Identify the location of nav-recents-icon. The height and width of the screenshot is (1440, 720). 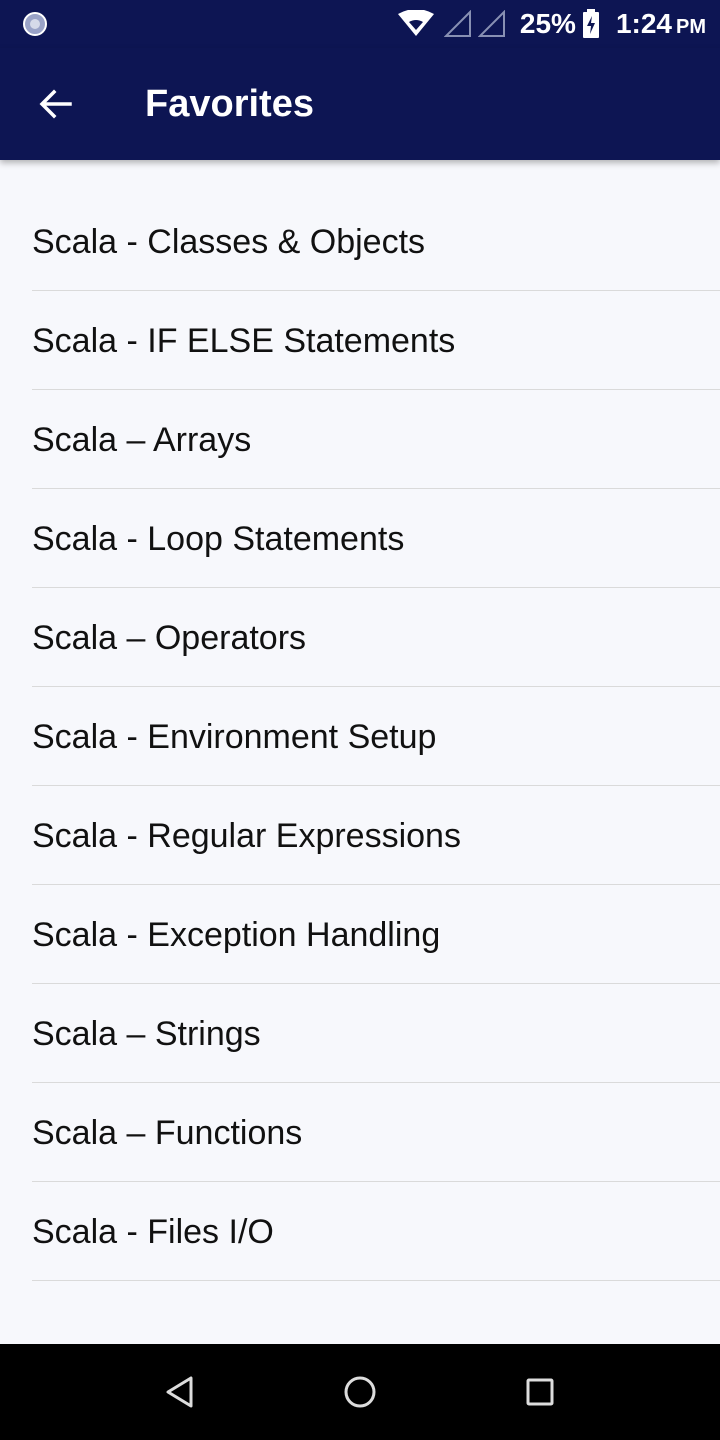
(540, 1392).